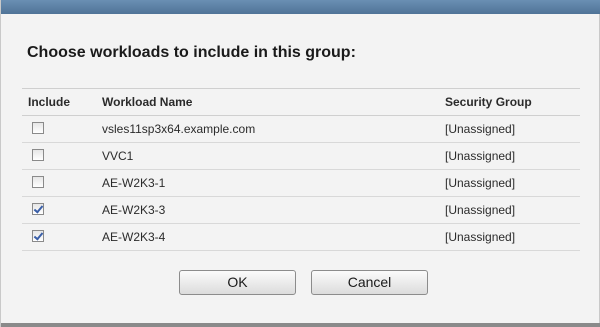  I want to click on table-row: AE-W2K3-4 [Unassigned], so click(301, 237).